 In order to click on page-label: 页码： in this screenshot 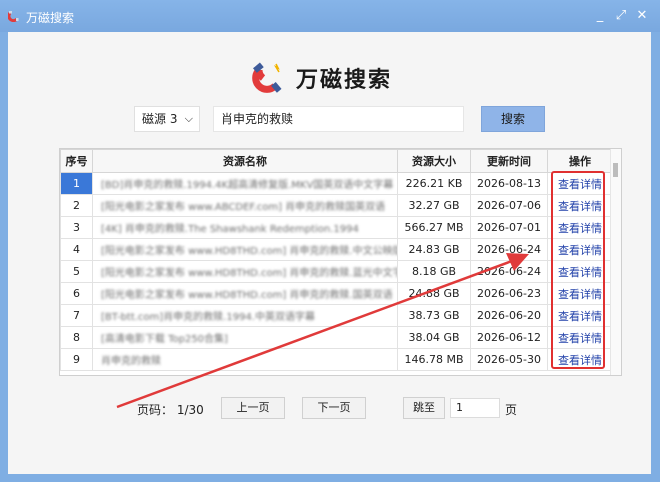, I will do `click(155, 410)`.